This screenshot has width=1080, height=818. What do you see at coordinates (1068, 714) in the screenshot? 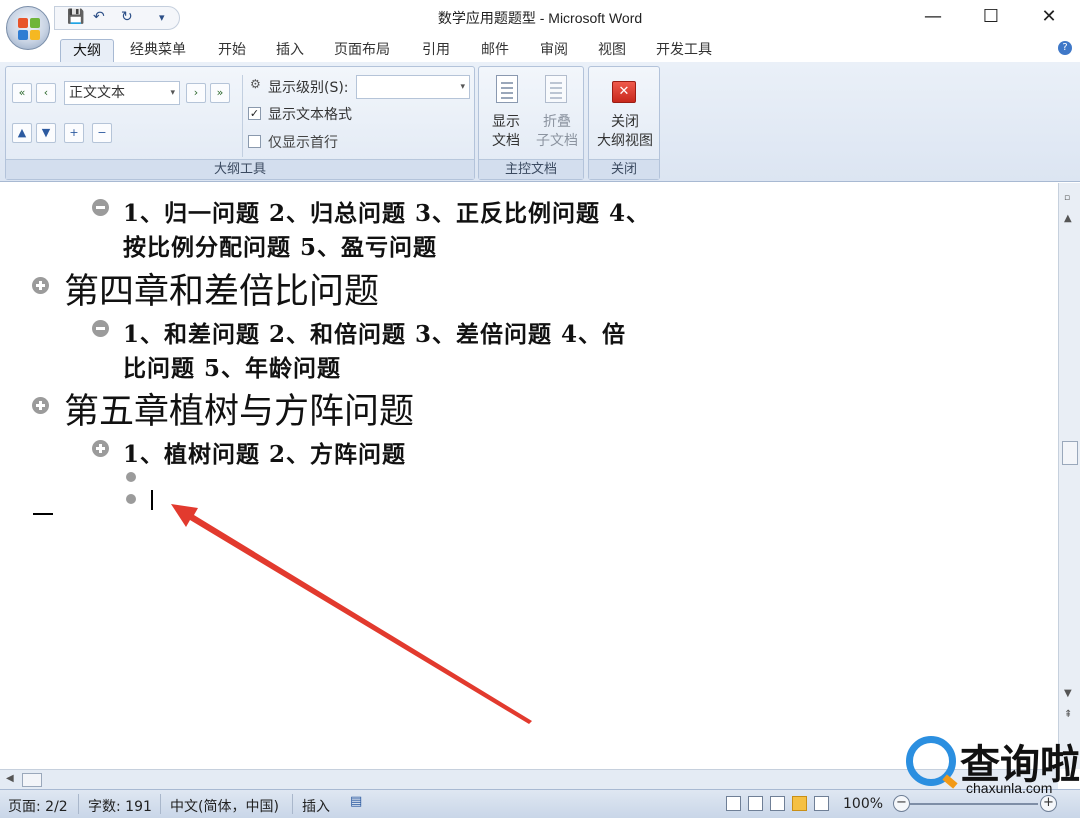
I see `previous-page-icon: ⇞` at bounding box center [1068, 714].